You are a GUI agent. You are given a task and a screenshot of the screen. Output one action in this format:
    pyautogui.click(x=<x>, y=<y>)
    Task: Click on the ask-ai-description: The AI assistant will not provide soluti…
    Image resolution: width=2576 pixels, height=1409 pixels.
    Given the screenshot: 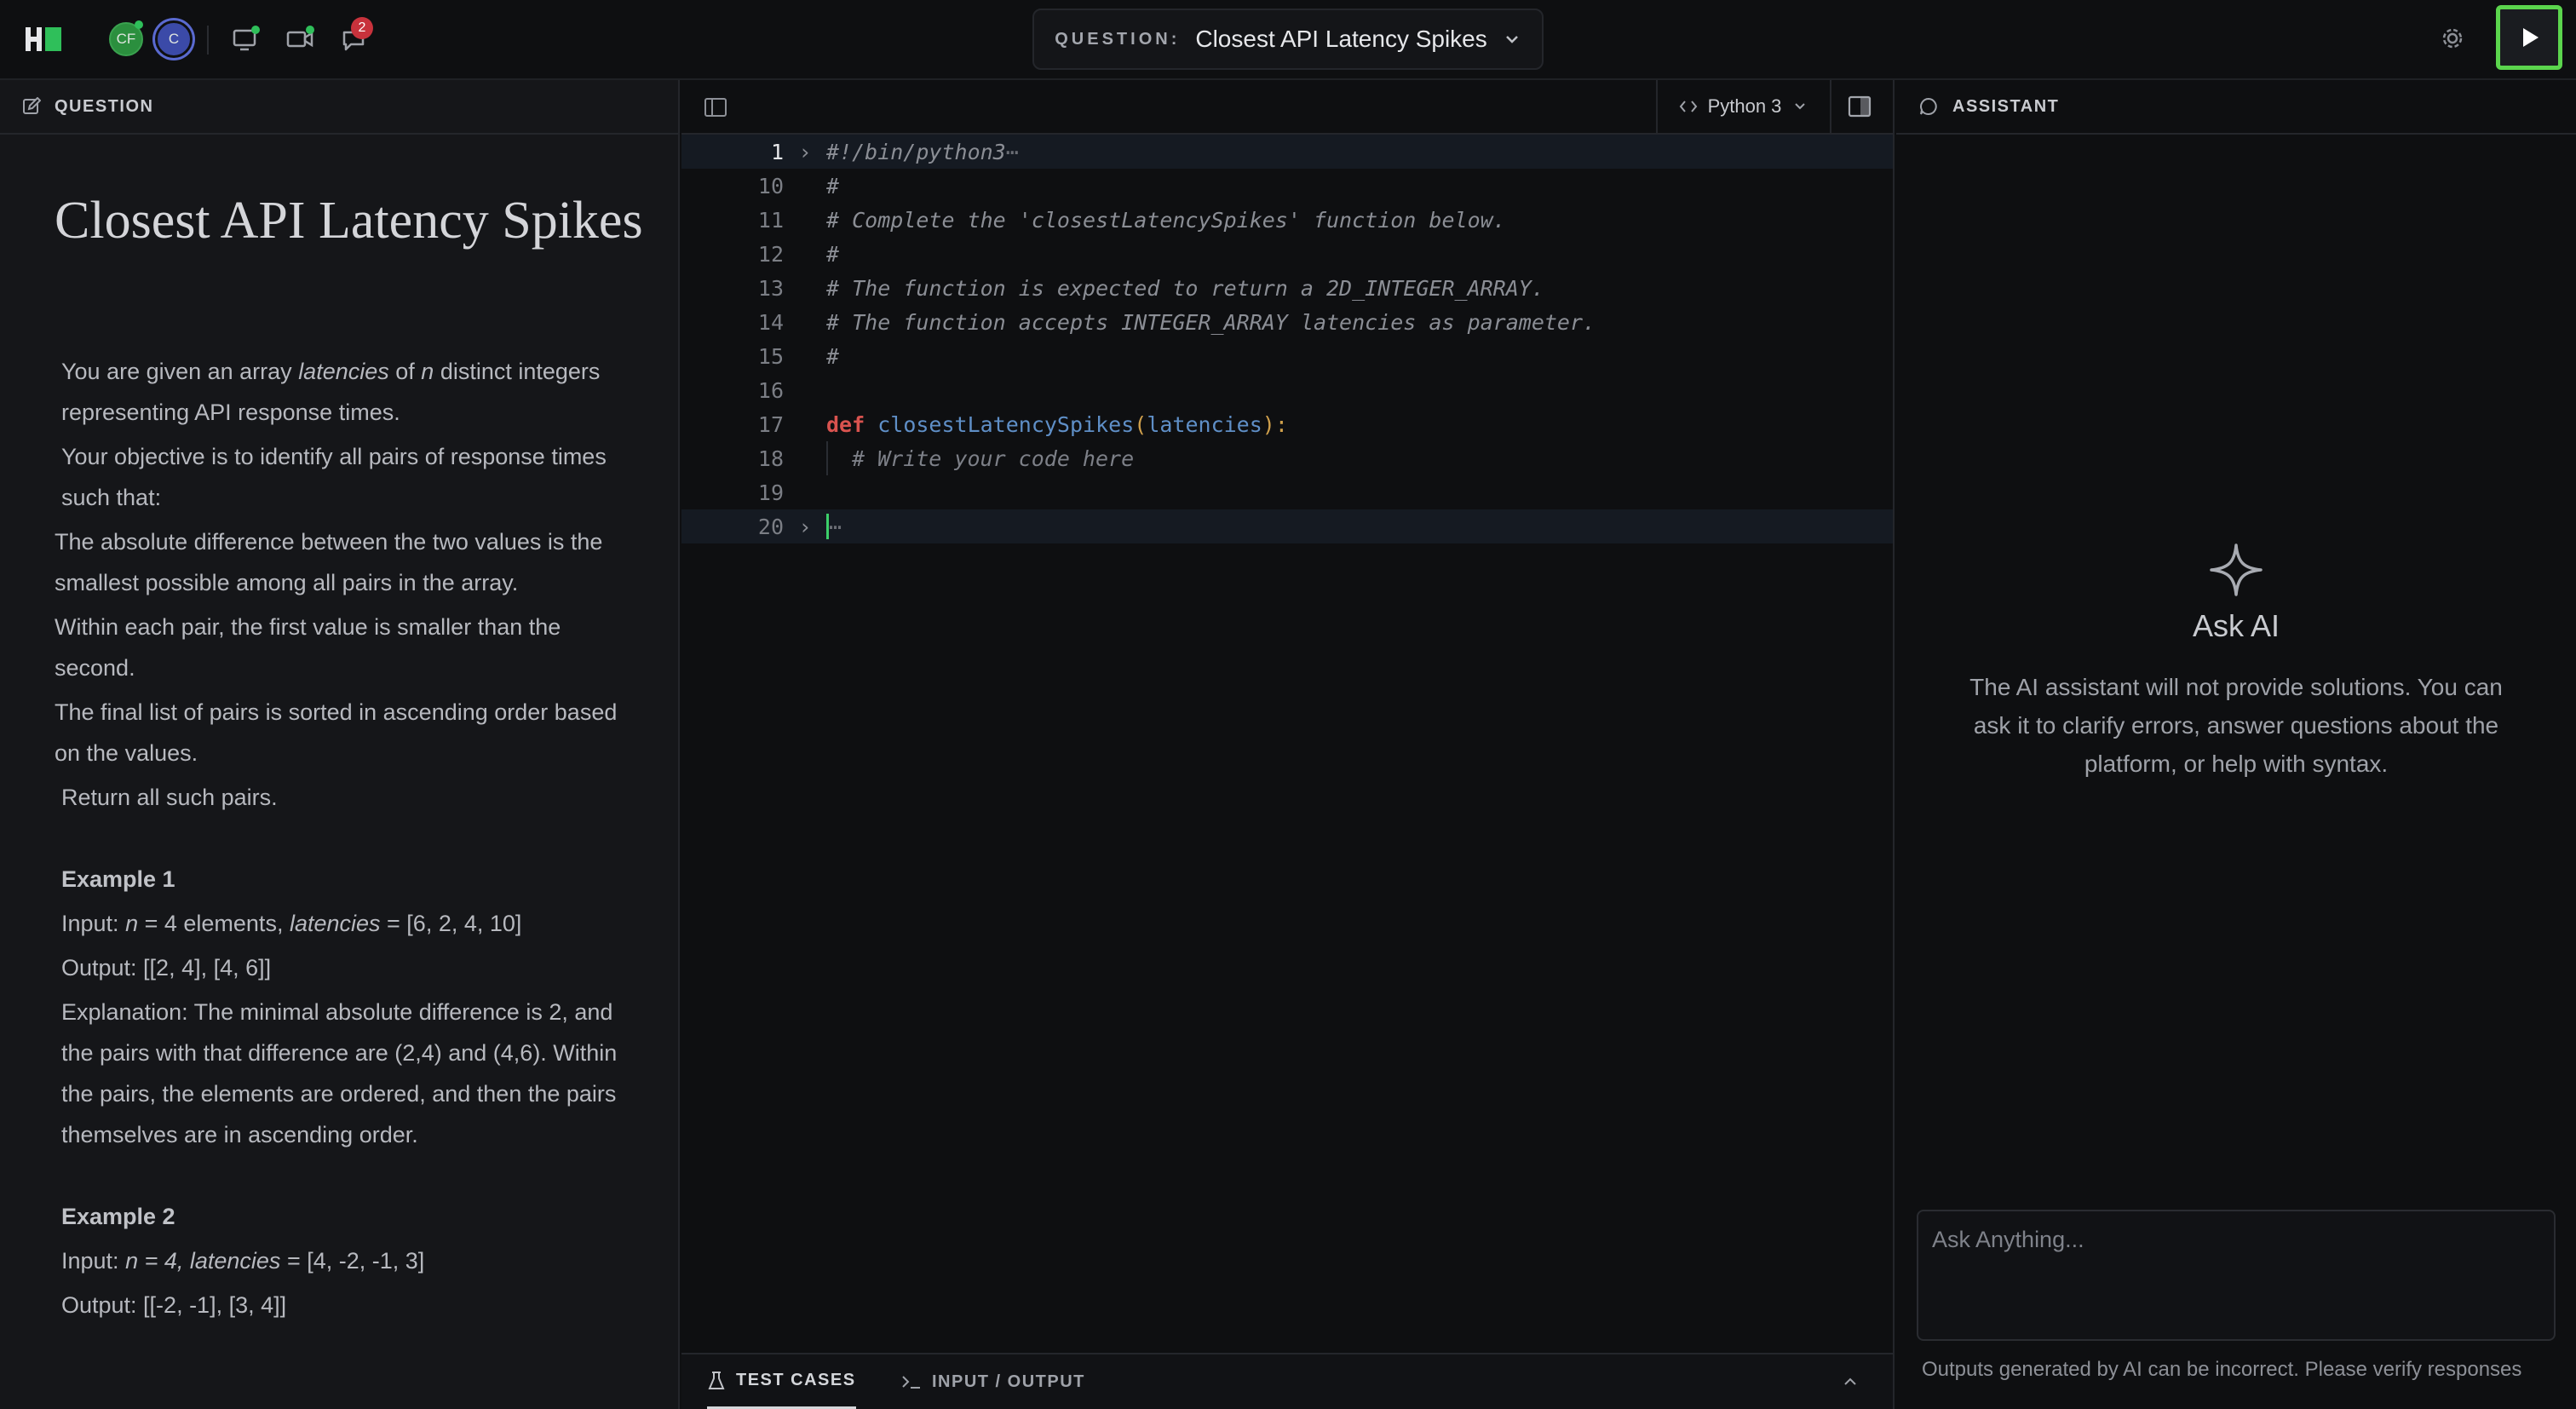 What is the action you would take?
    pyautogui.click(x=2236, y=725)
    